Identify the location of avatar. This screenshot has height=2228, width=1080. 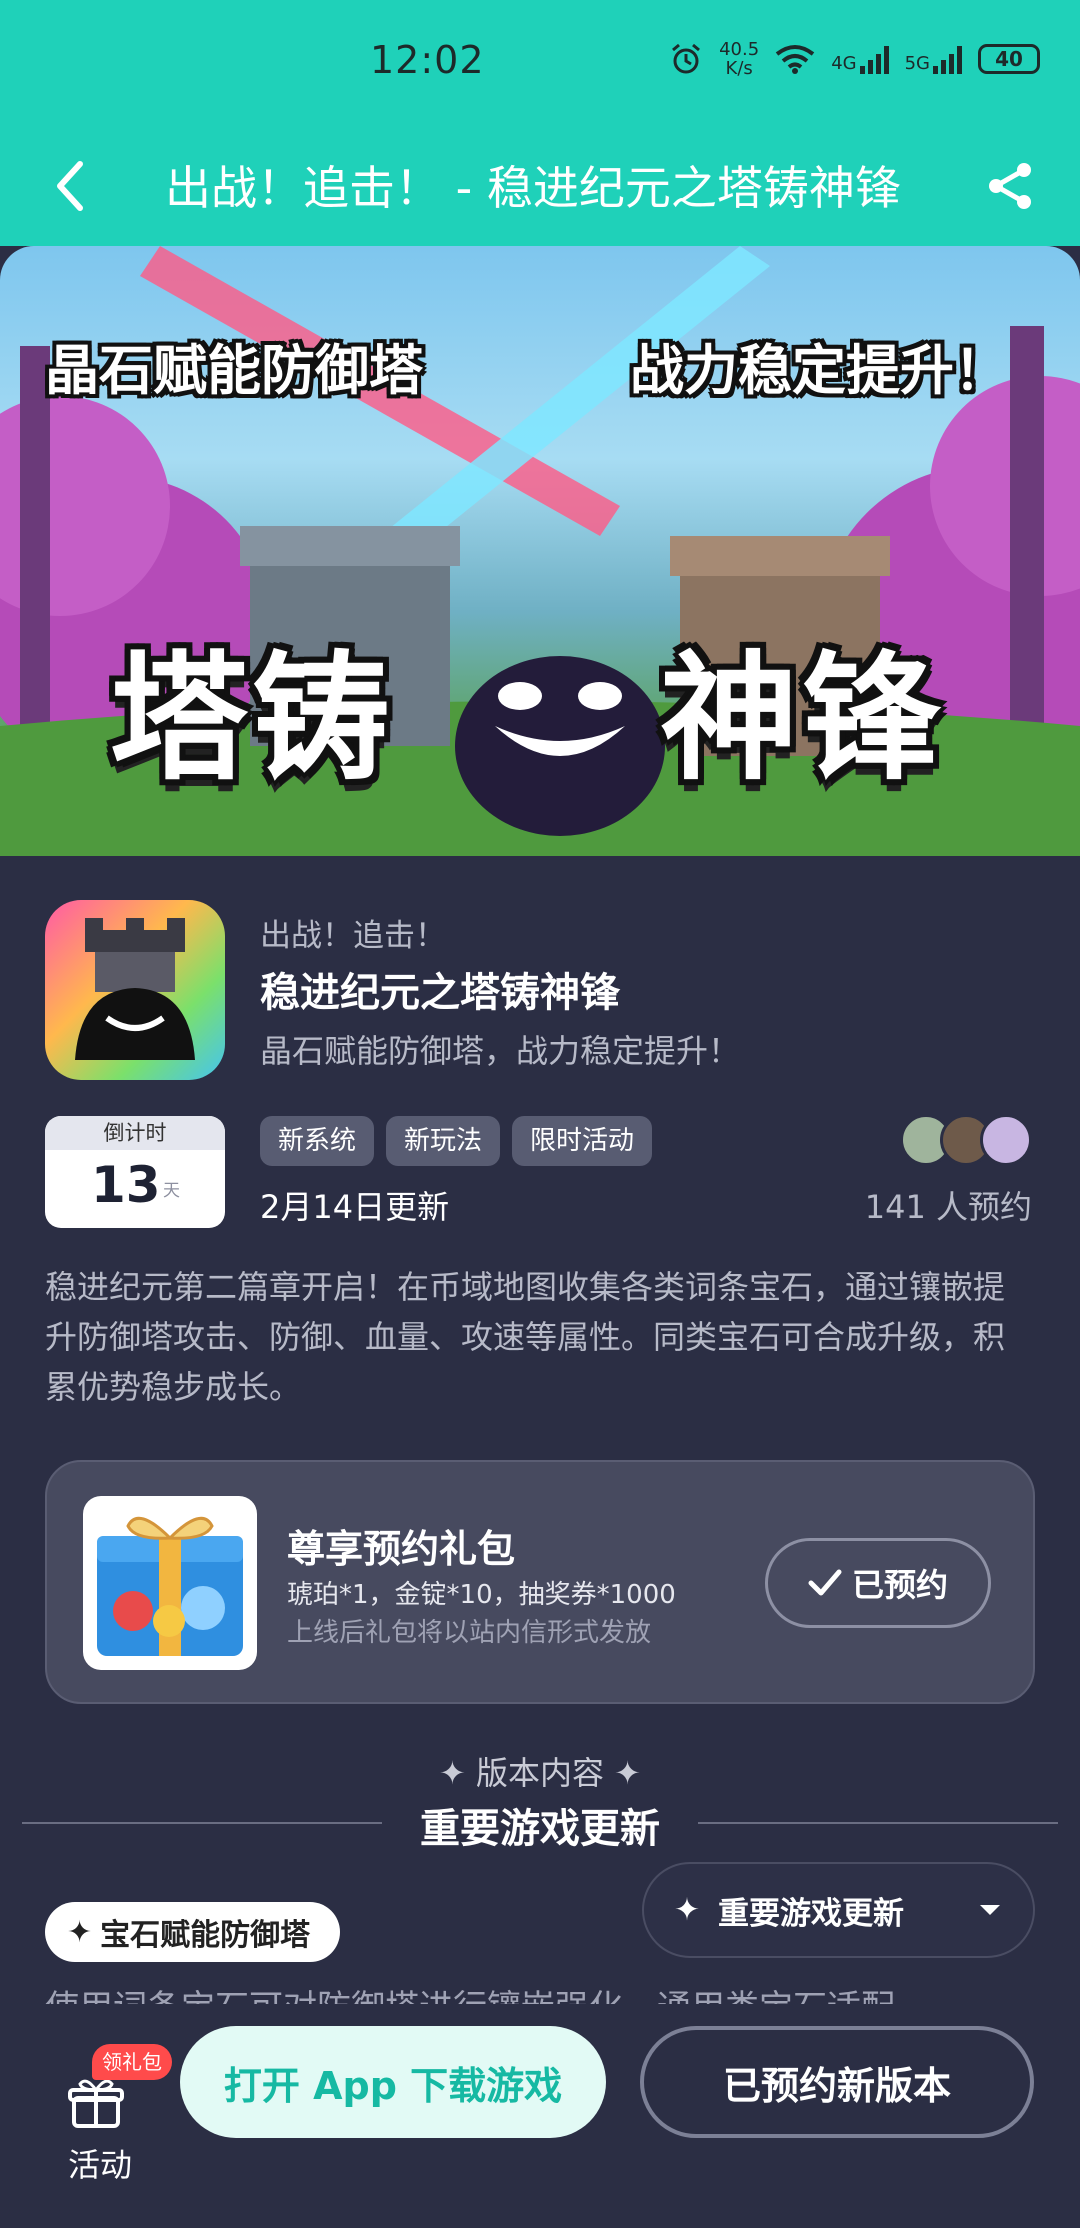
(1006, 1140).